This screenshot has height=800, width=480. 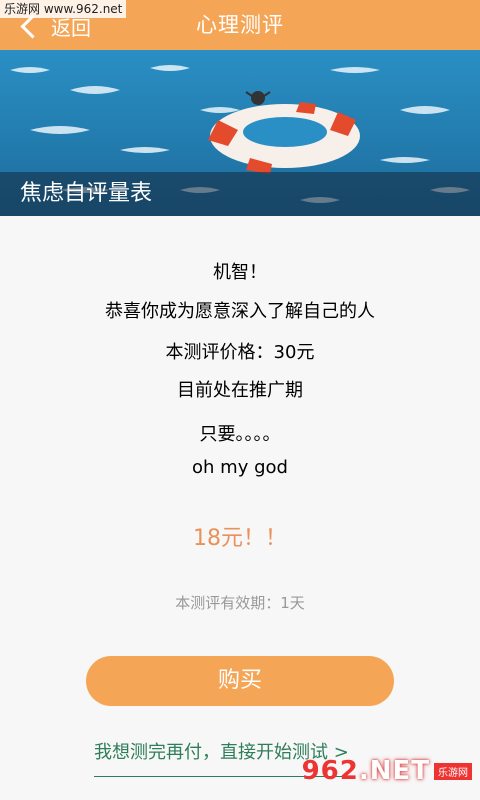 I want to click on watermark-logo-main: 962, so click(x=330, y=771).